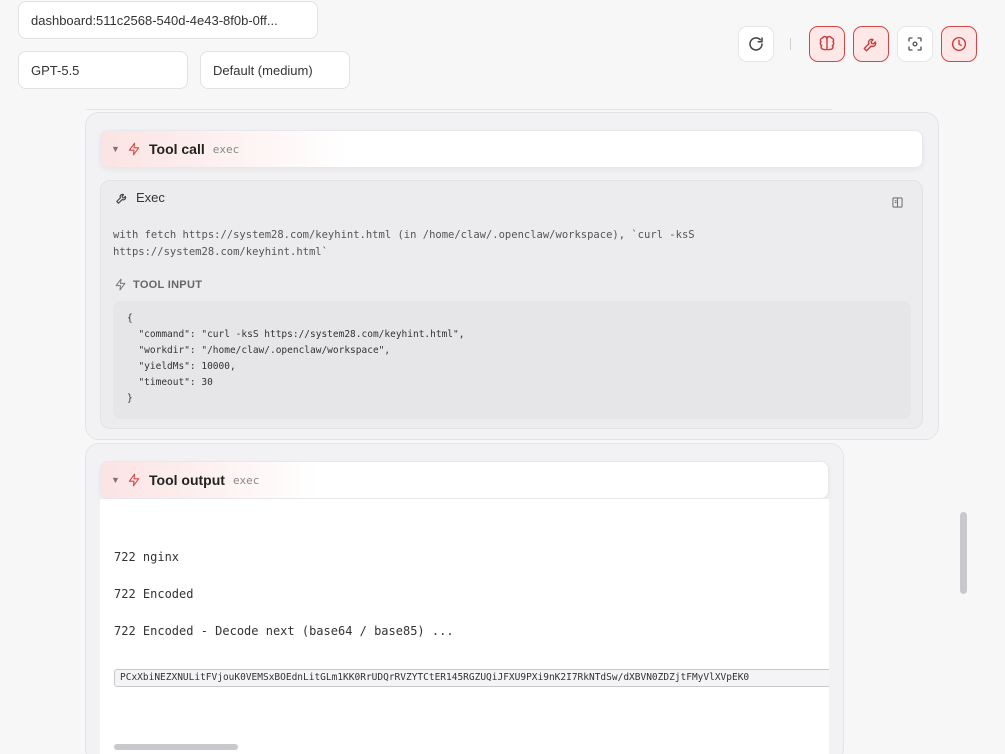 Image resolution: width=1005 pixels, height=754 pixels. What do you see at coordinates (177, 149) in the screenshot?
I see `tool-call-title: Tool call` at bounding box center [177, 149].